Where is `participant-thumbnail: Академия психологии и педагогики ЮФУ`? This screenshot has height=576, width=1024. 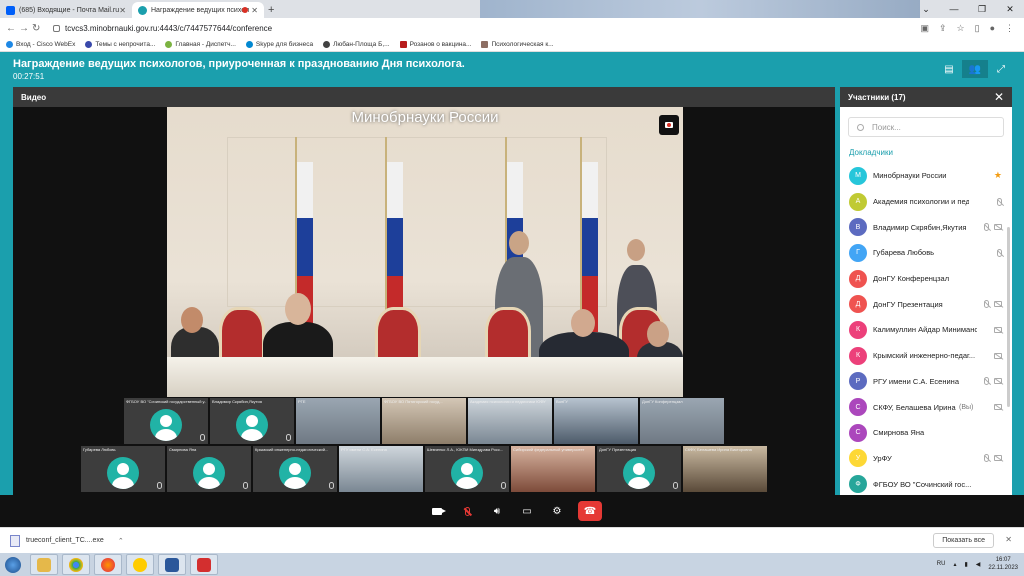
participant-thumbnail: Академия психологии и педагогики ЮФУ is located at coordinates (510, 421).